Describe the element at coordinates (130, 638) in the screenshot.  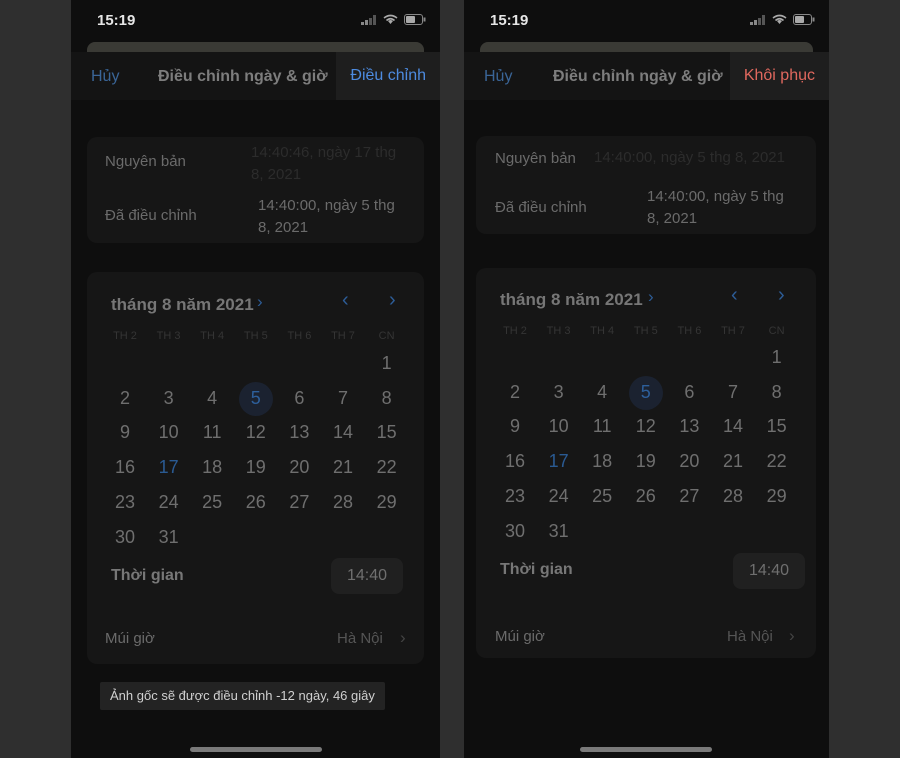
I see `timezone-label: Múi giờ` at that location.